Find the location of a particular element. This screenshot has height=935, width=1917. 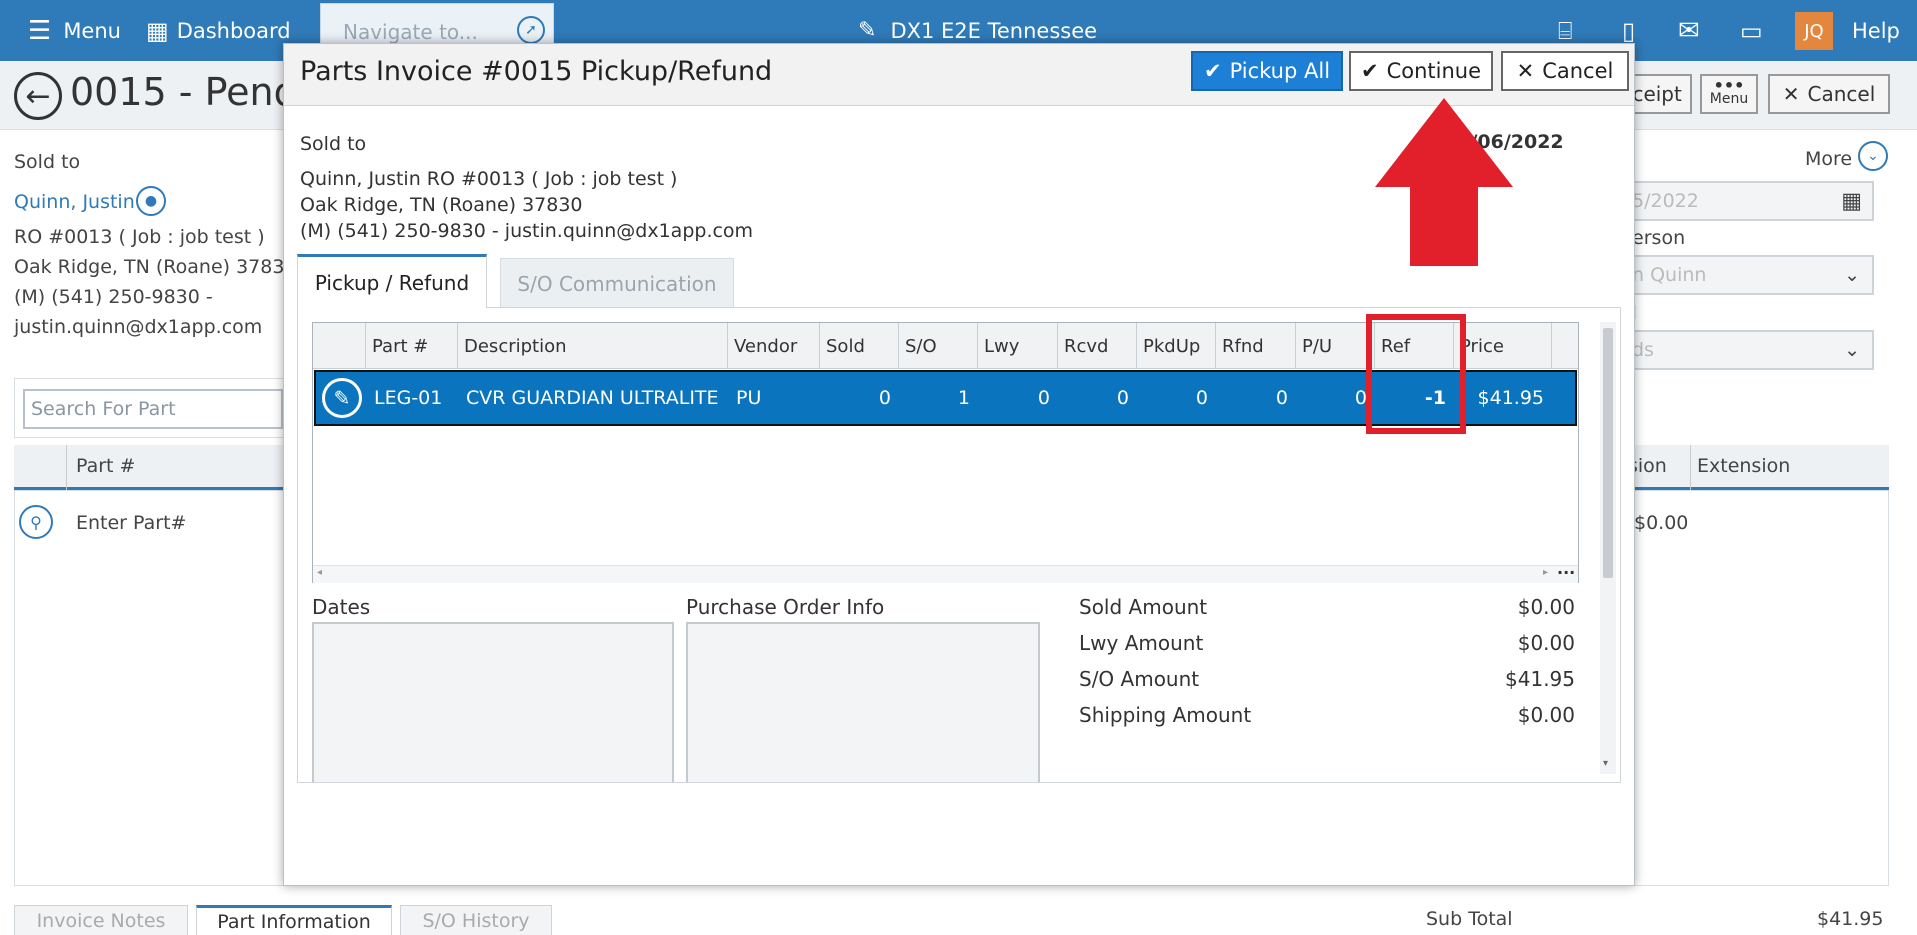

cell-vendor: PU is located at coordinates (749, 398).